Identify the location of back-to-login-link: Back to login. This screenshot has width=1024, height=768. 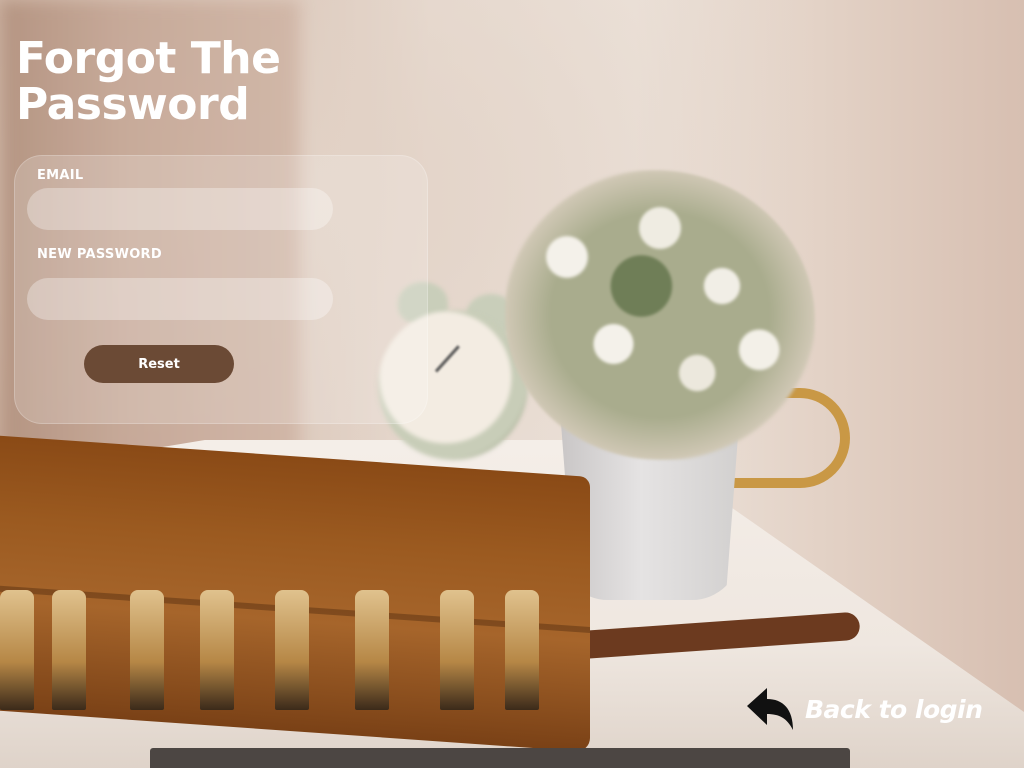
(864, 709).